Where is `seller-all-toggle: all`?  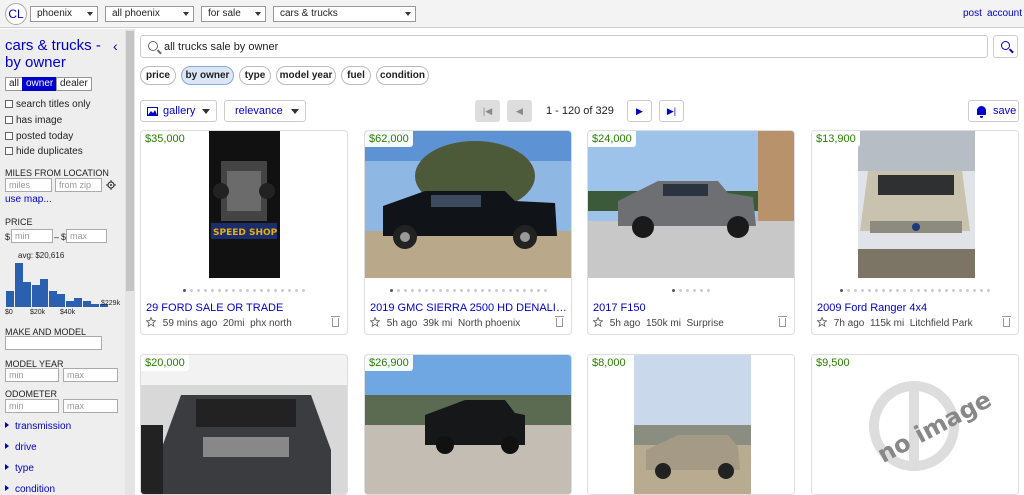
seller-all-toggle: all is located at coordinates (14, 84).